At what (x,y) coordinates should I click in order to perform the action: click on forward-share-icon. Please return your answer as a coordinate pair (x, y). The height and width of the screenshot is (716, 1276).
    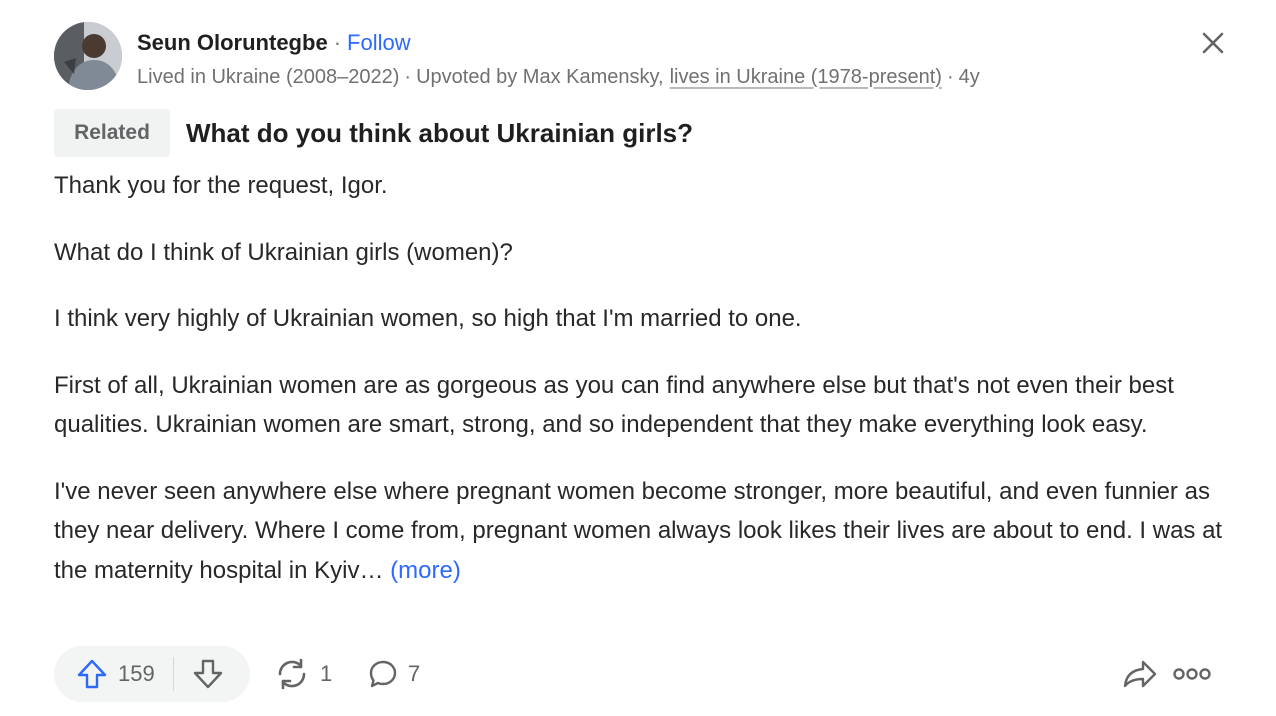
    Looking at the image, I should click on (1140, 674).